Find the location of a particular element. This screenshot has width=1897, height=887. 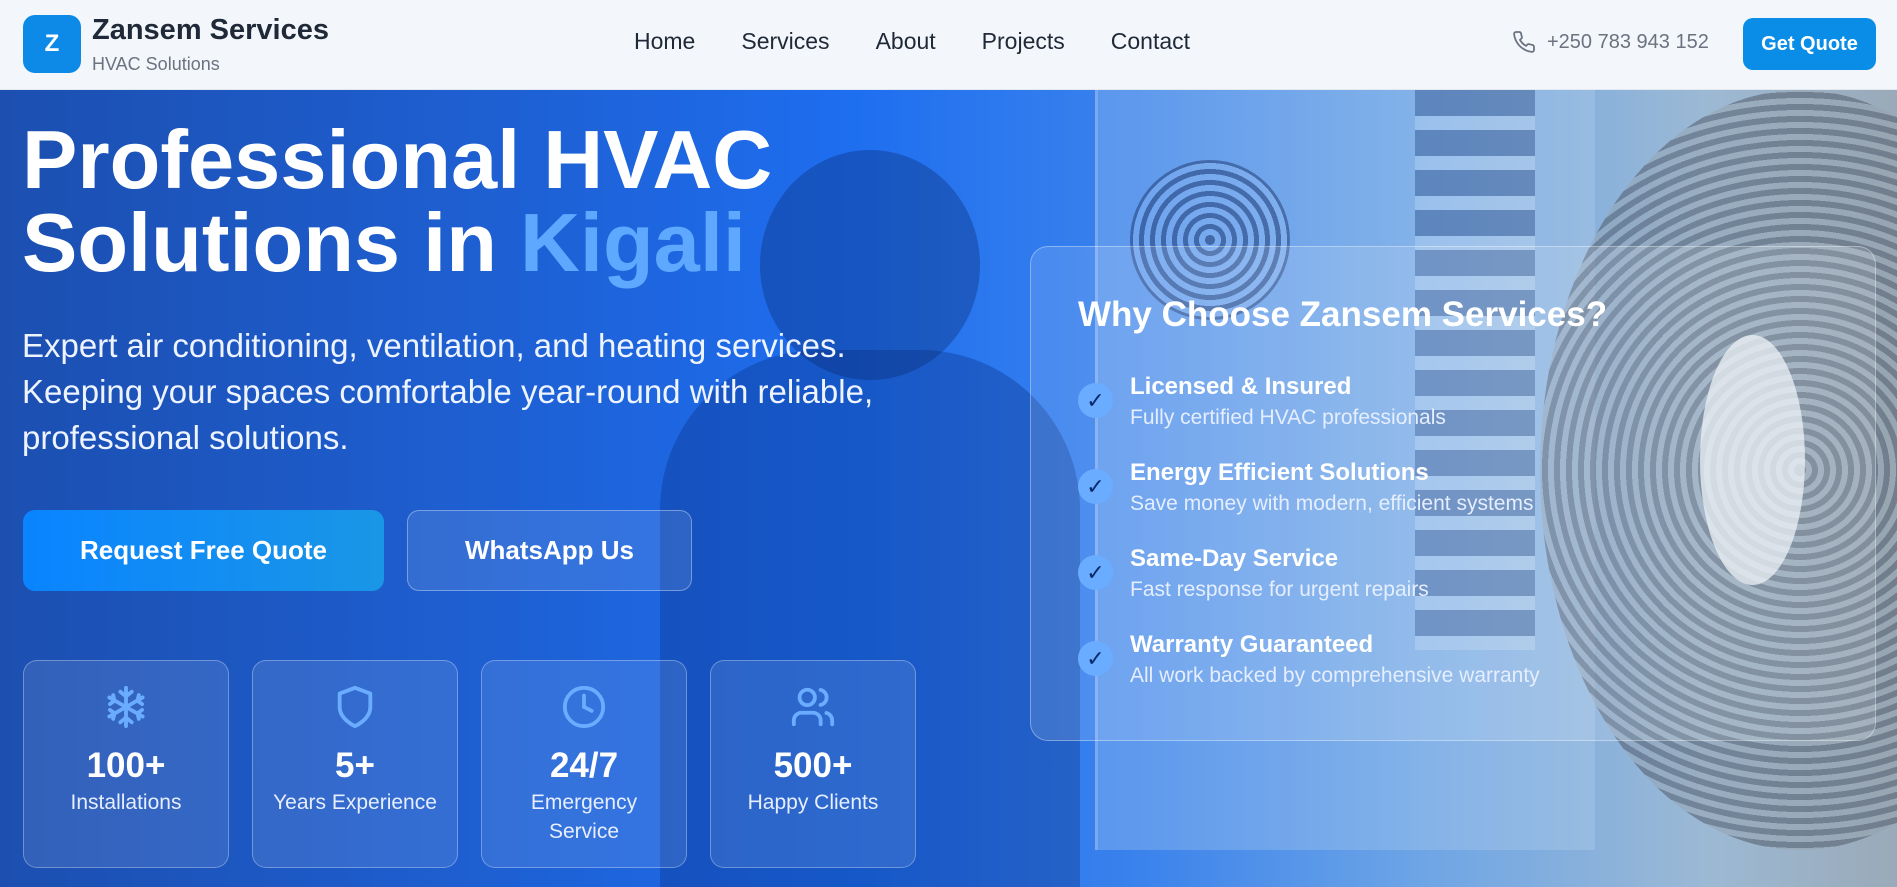

clock-icon is located at coordinates (584, 707).